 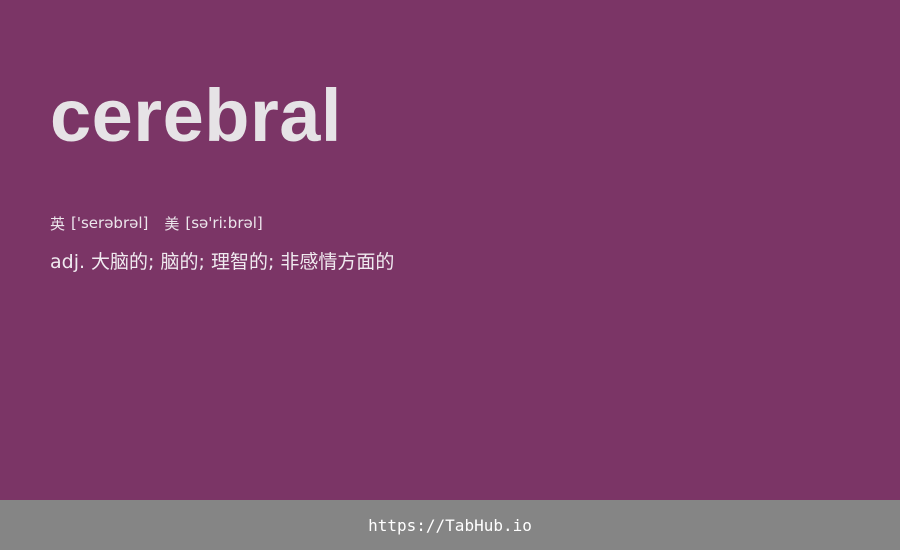 I want to click on uk-label: 英, so click(x=58, y=223).